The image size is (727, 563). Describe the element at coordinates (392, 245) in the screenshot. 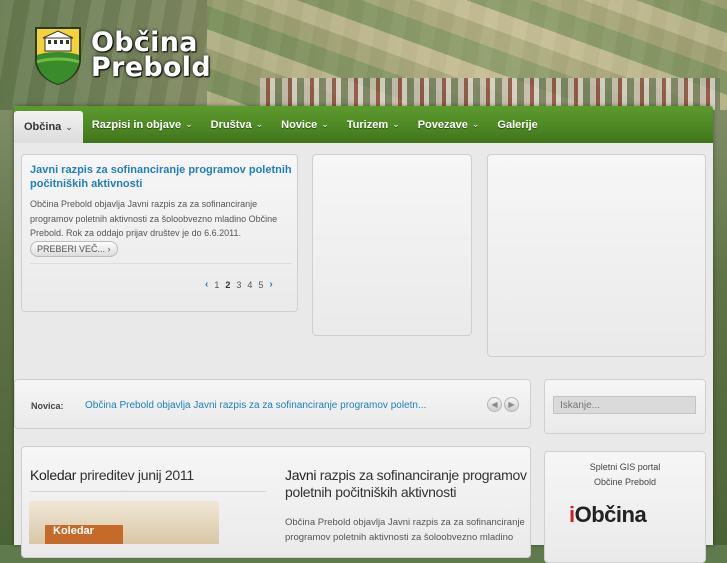

I see `middle-panel` at that location.